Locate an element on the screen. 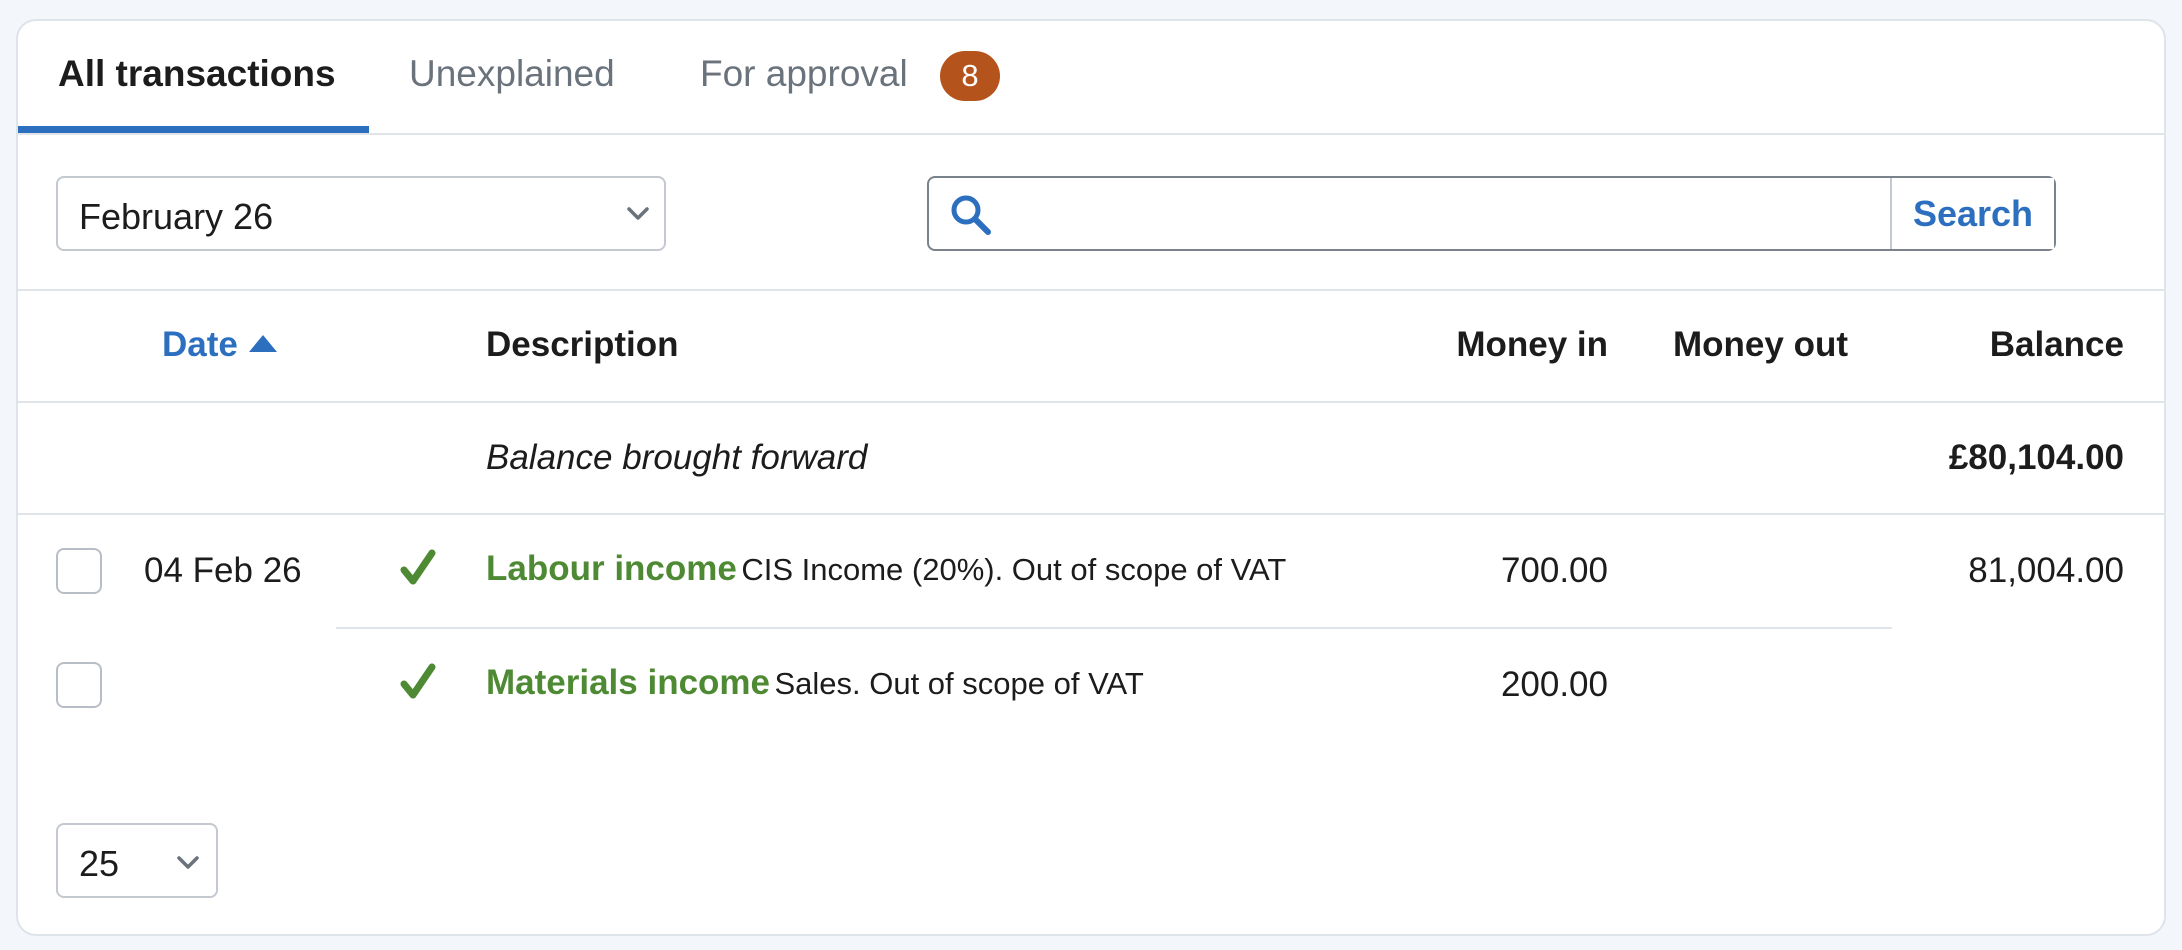 This screenshot has width=2182, height=950. balance-brought-forward-amount: £80,104.00 is located at coordinates (2036, 457).